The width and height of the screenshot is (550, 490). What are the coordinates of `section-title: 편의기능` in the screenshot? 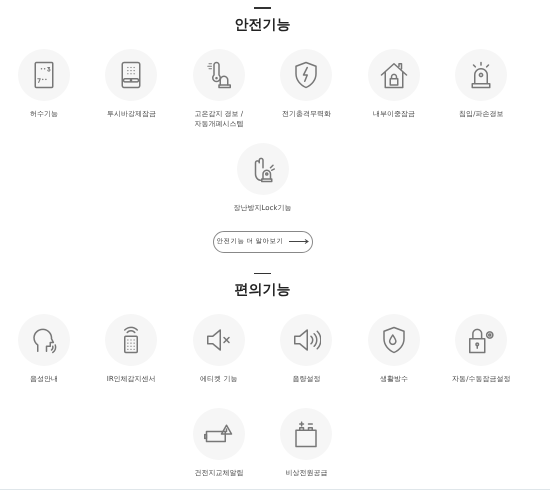 It's located at (262, 290).